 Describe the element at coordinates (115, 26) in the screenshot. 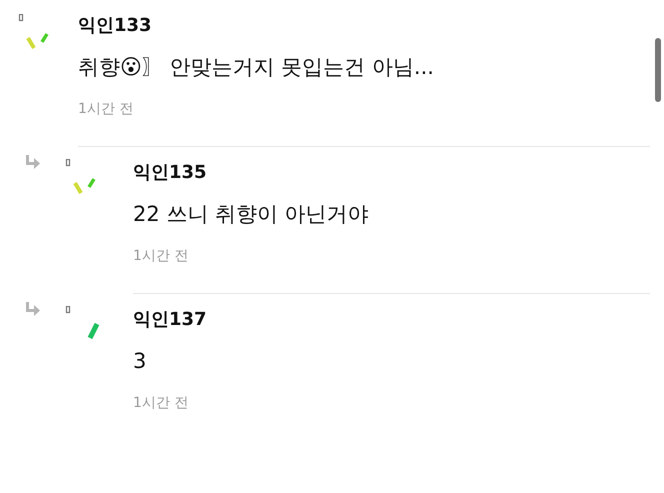

I see `author-name: 익인133` at that location.